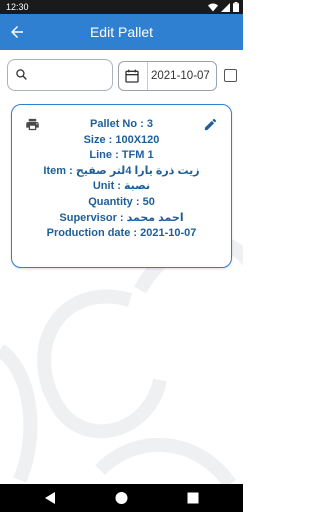 The image size is (320, 512). I want to click on pallet-quantity: Quantity : 50, so click(121, 201).